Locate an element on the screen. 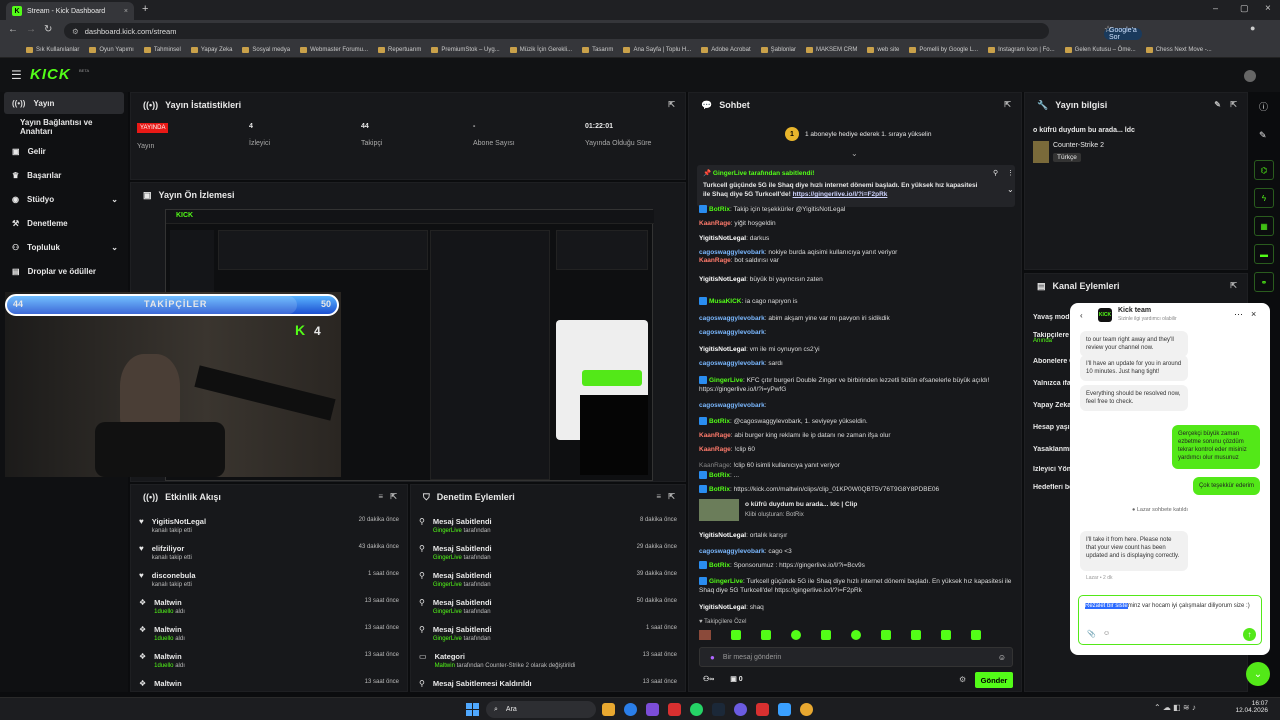  chat-message: MusaKICK: ia cago napıyon is is located at coordinates (856, 301).